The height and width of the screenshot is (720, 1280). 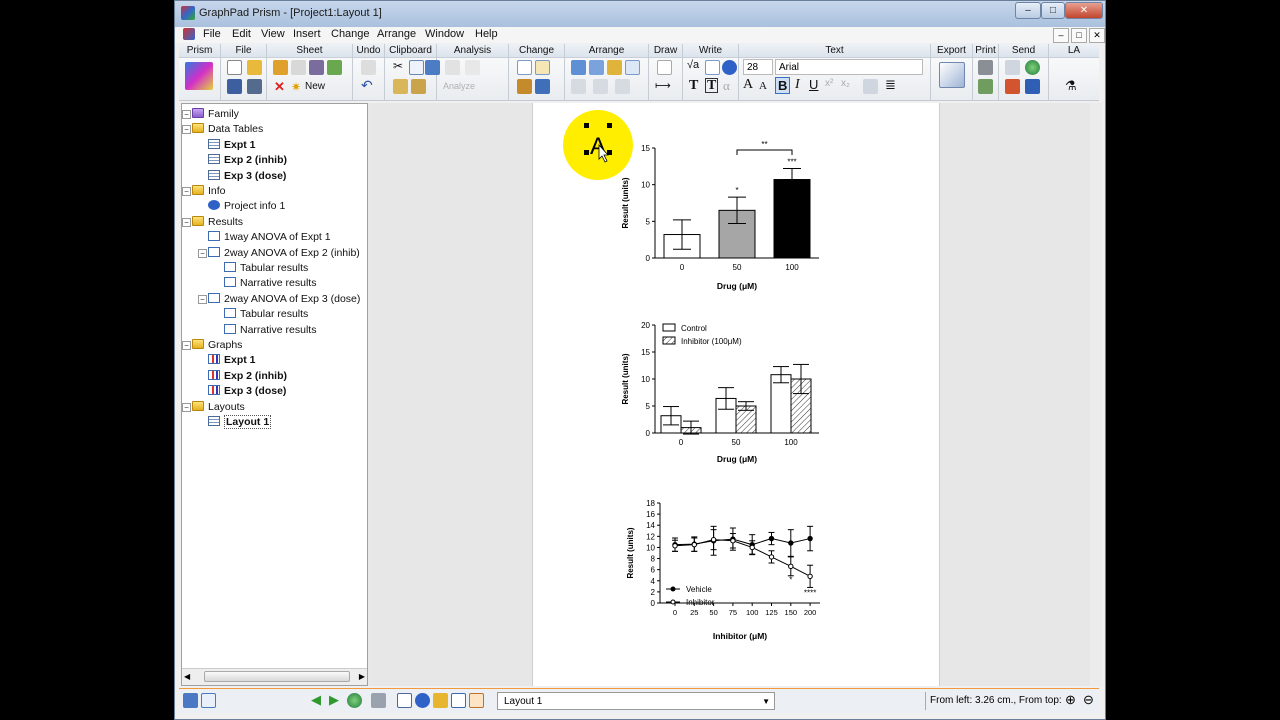 I want to click on embed-icon, so click(x=712, y=67).